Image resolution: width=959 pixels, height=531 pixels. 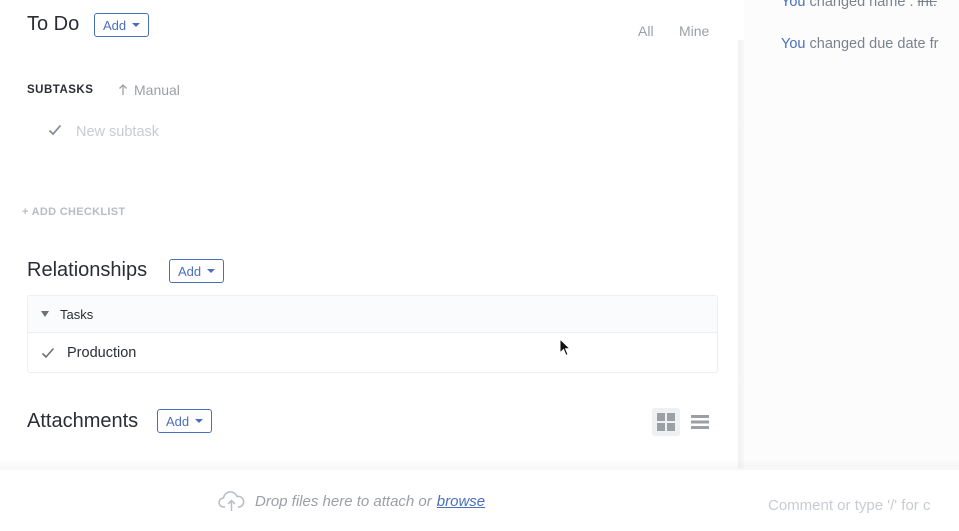 What do you see at coordinates (83, 421) in the screenshot?
I see `attachments-title: Attachments` at bounding box center [83, 421].